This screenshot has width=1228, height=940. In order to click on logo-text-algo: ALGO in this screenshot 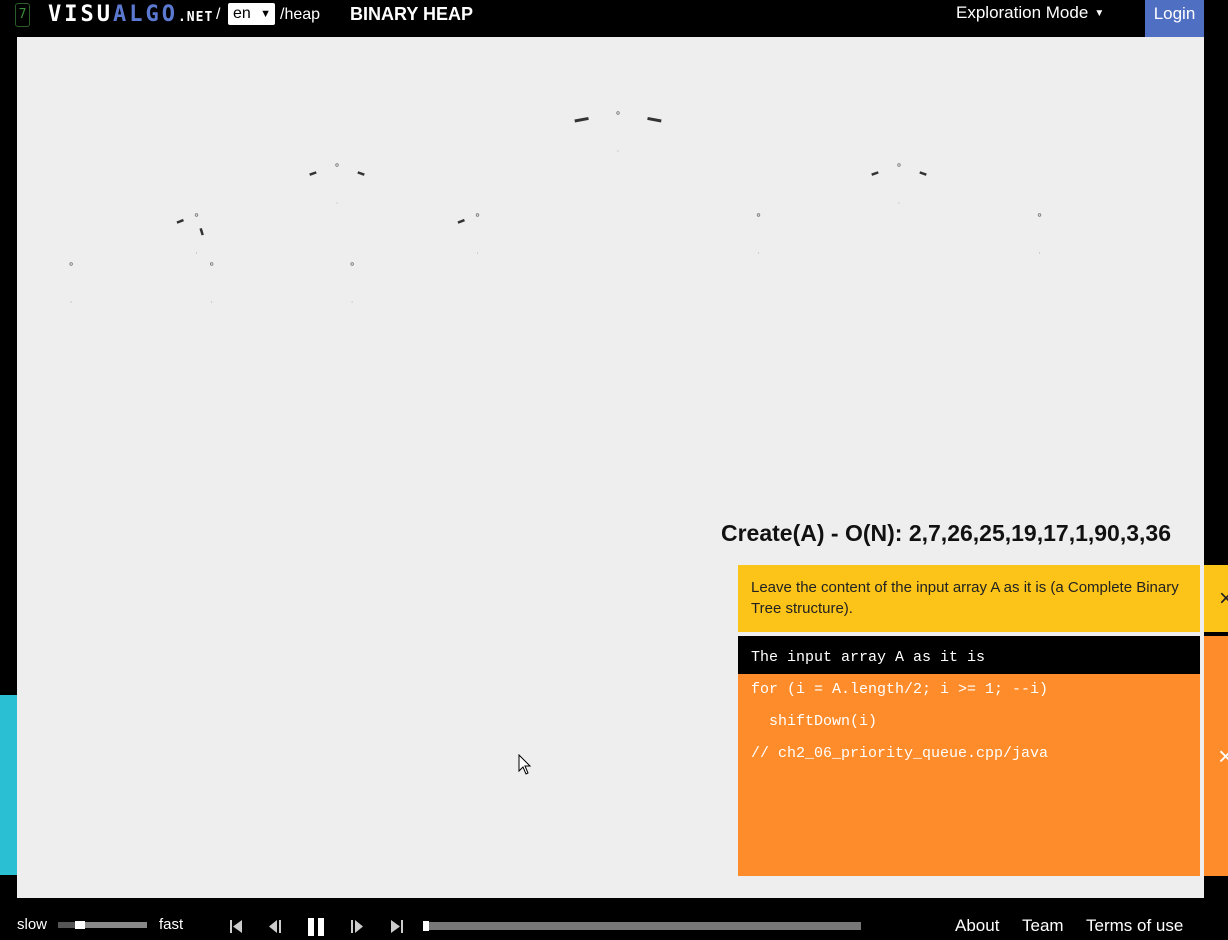, I will do `click(145, 14)`.